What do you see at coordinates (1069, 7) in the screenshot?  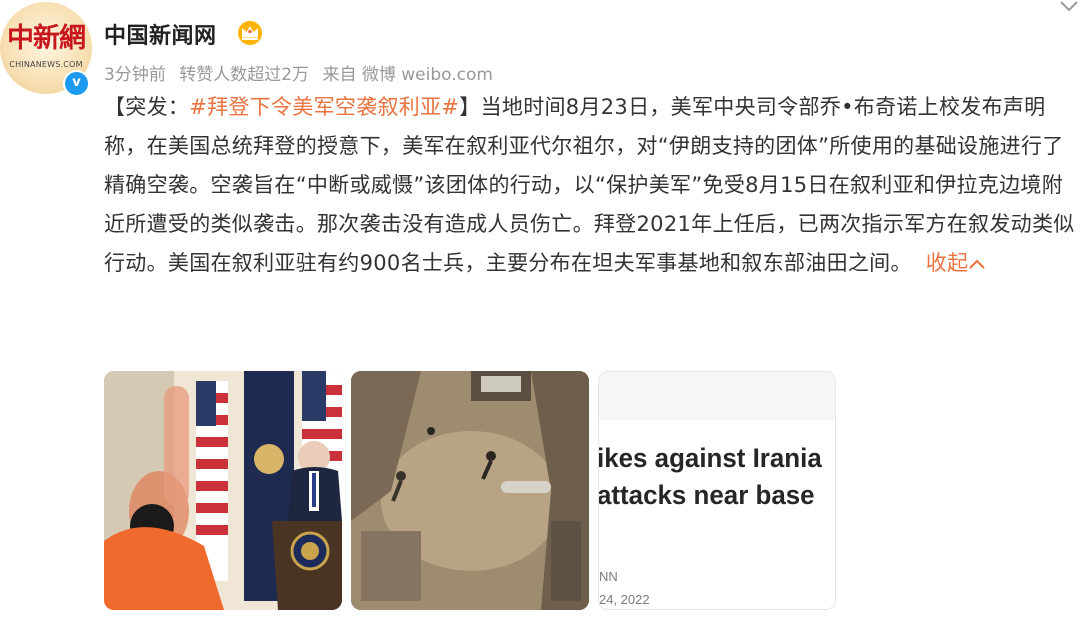 I see `chevron-down-icon` at bounding box center [1069, 7].